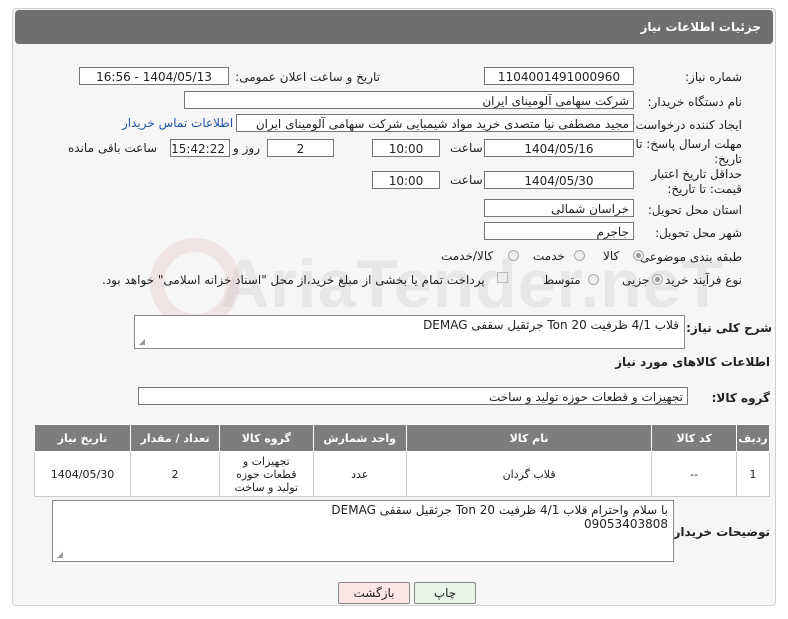 The image size is (788, 619). What do you see at coordinates (359, 438) in the screenshot?
I see `col-unit: واحد شمارش` at bounding box center [359, 438].